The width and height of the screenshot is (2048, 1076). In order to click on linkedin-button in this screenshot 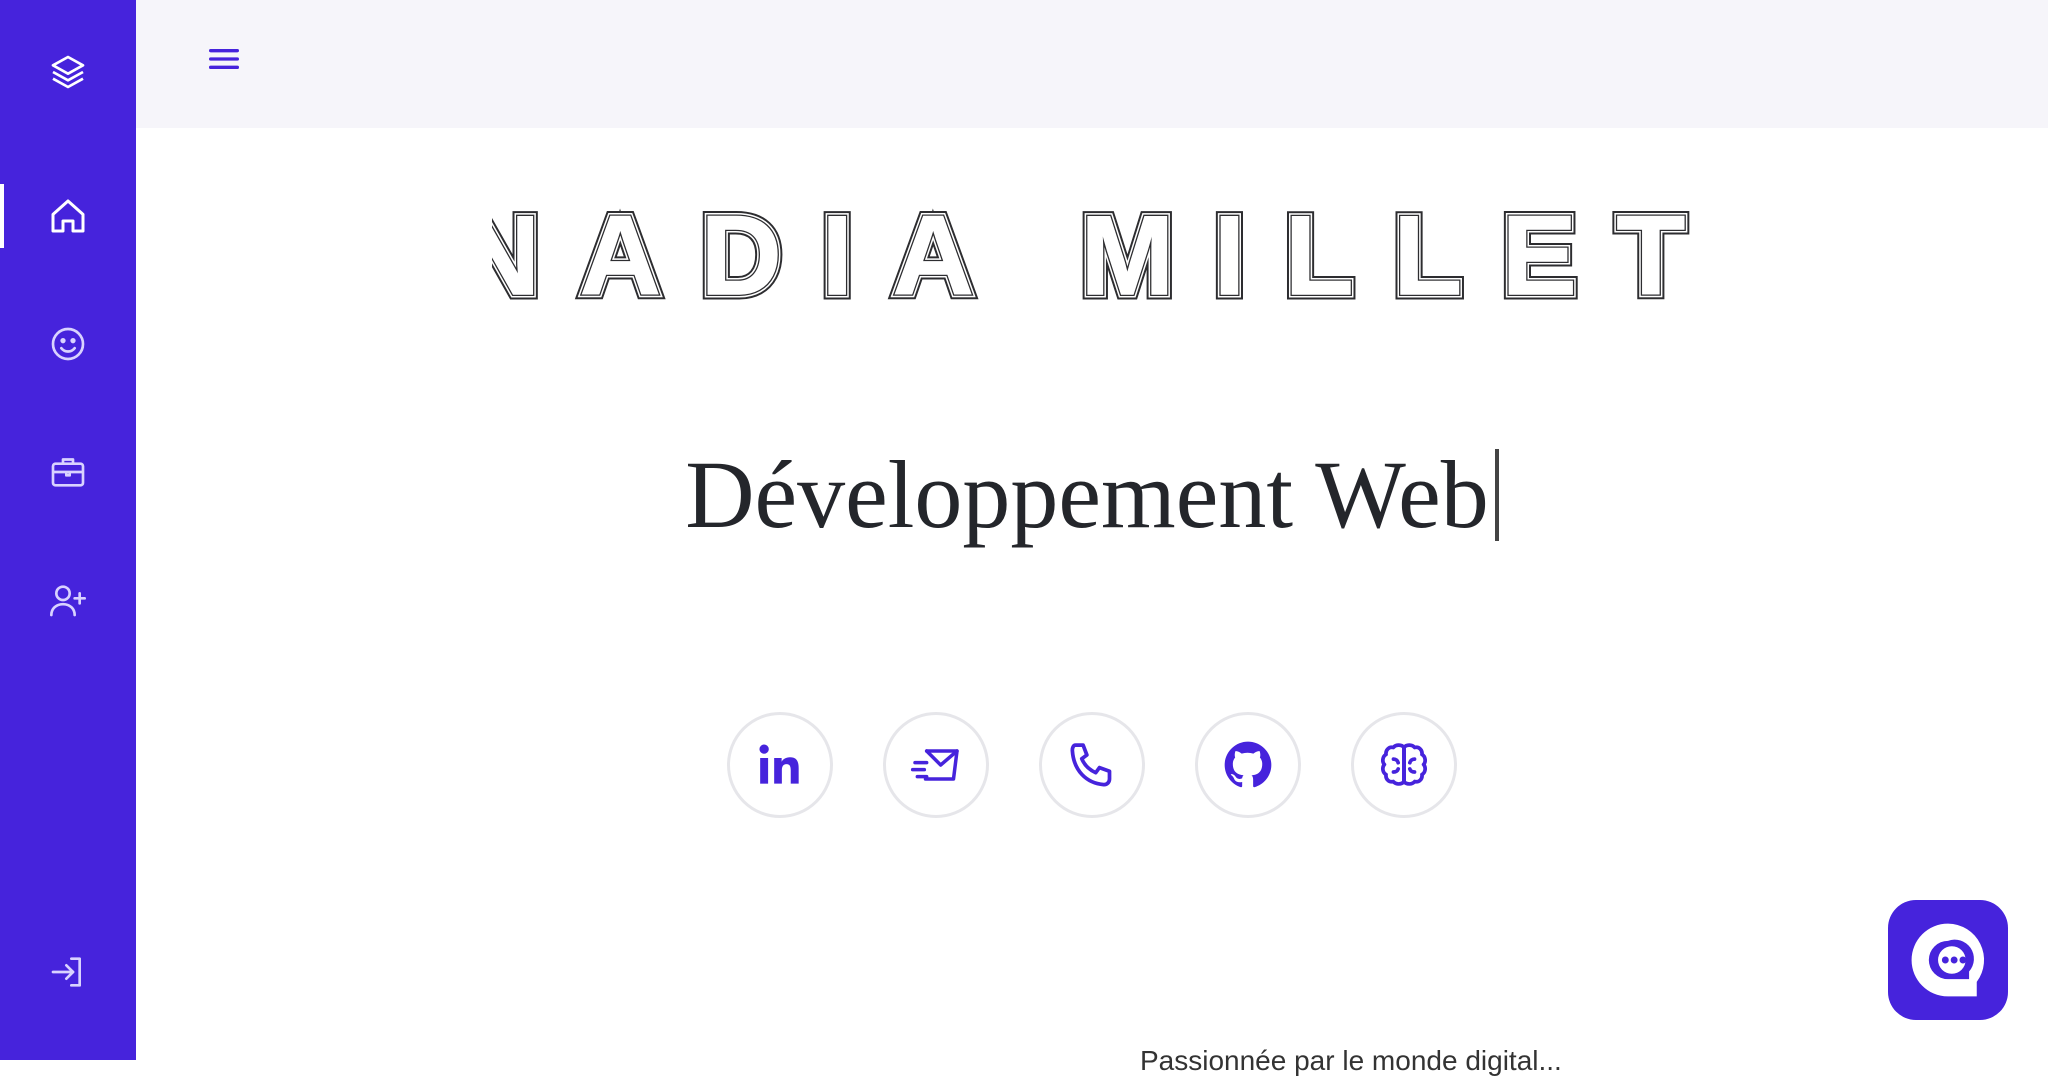, I will do `click(780, 765)`.